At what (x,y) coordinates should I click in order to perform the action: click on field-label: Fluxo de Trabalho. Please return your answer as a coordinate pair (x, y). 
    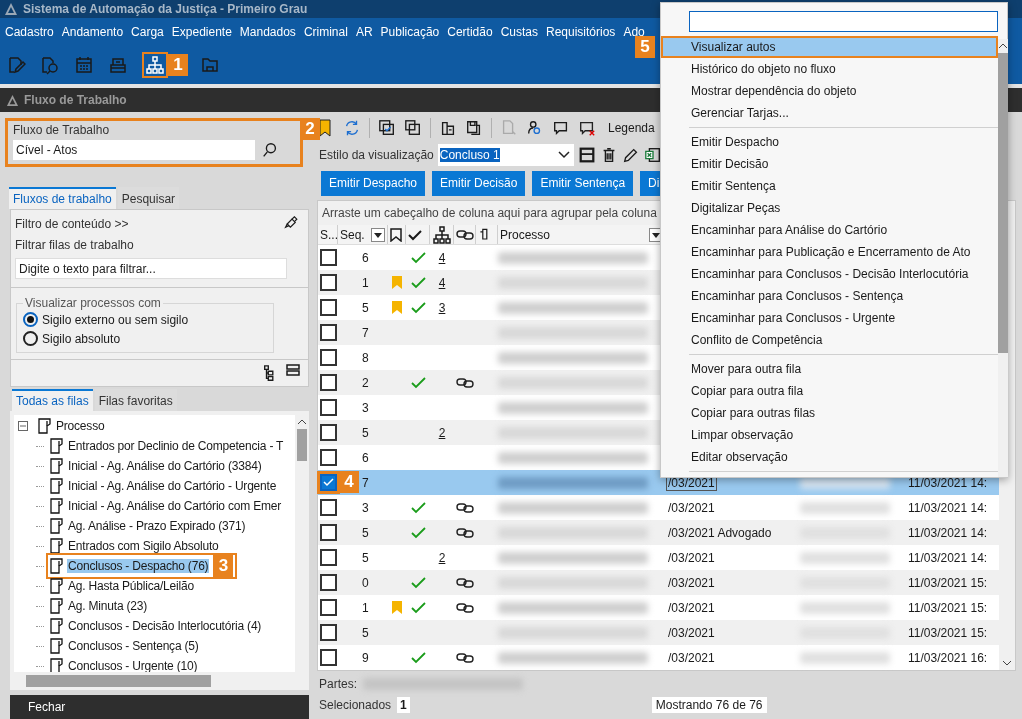
    Looking at the image, I should click on (62, 130).